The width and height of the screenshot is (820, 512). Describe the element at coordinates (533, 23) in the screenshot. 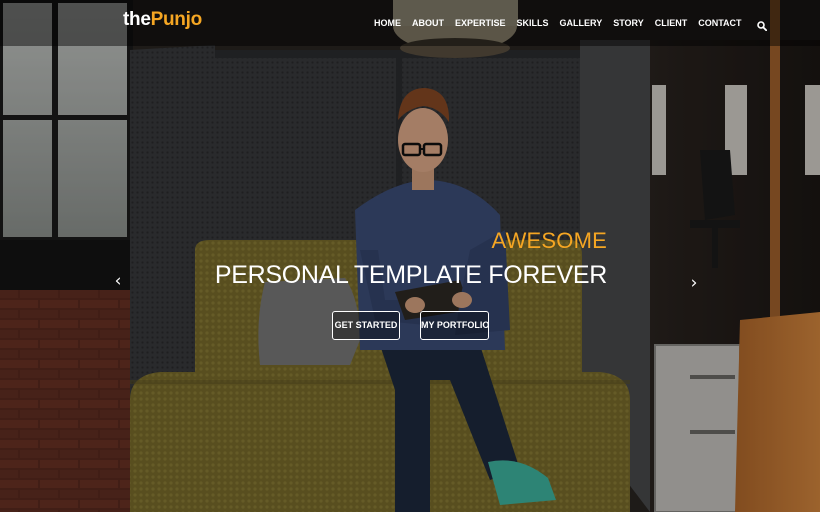

I see `nav-item-skills: SKILLS` at that location.